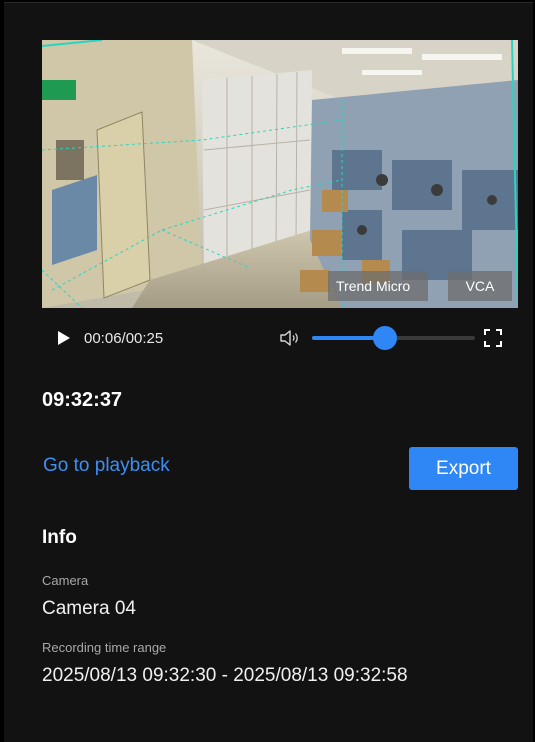 The width and height of the screenshot is (535, 742). What do you see at coordinates (480, 286) in the screenshot?
I see `overlay-tag-vca: VCA` at bounding box center [480, 286].